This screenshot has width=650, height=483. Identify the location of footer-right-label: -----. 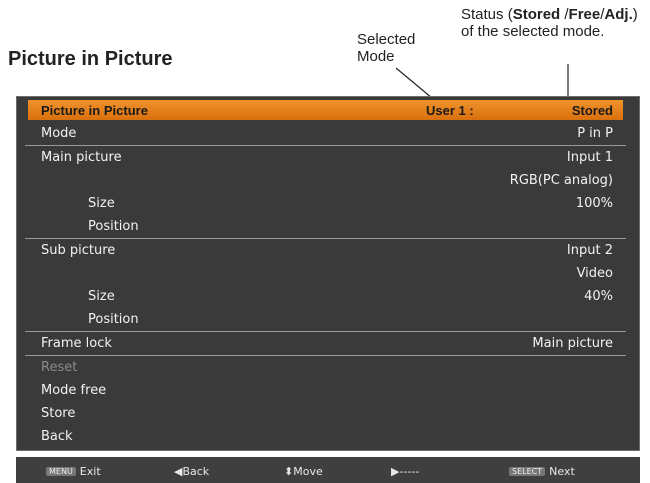
(409, 471).